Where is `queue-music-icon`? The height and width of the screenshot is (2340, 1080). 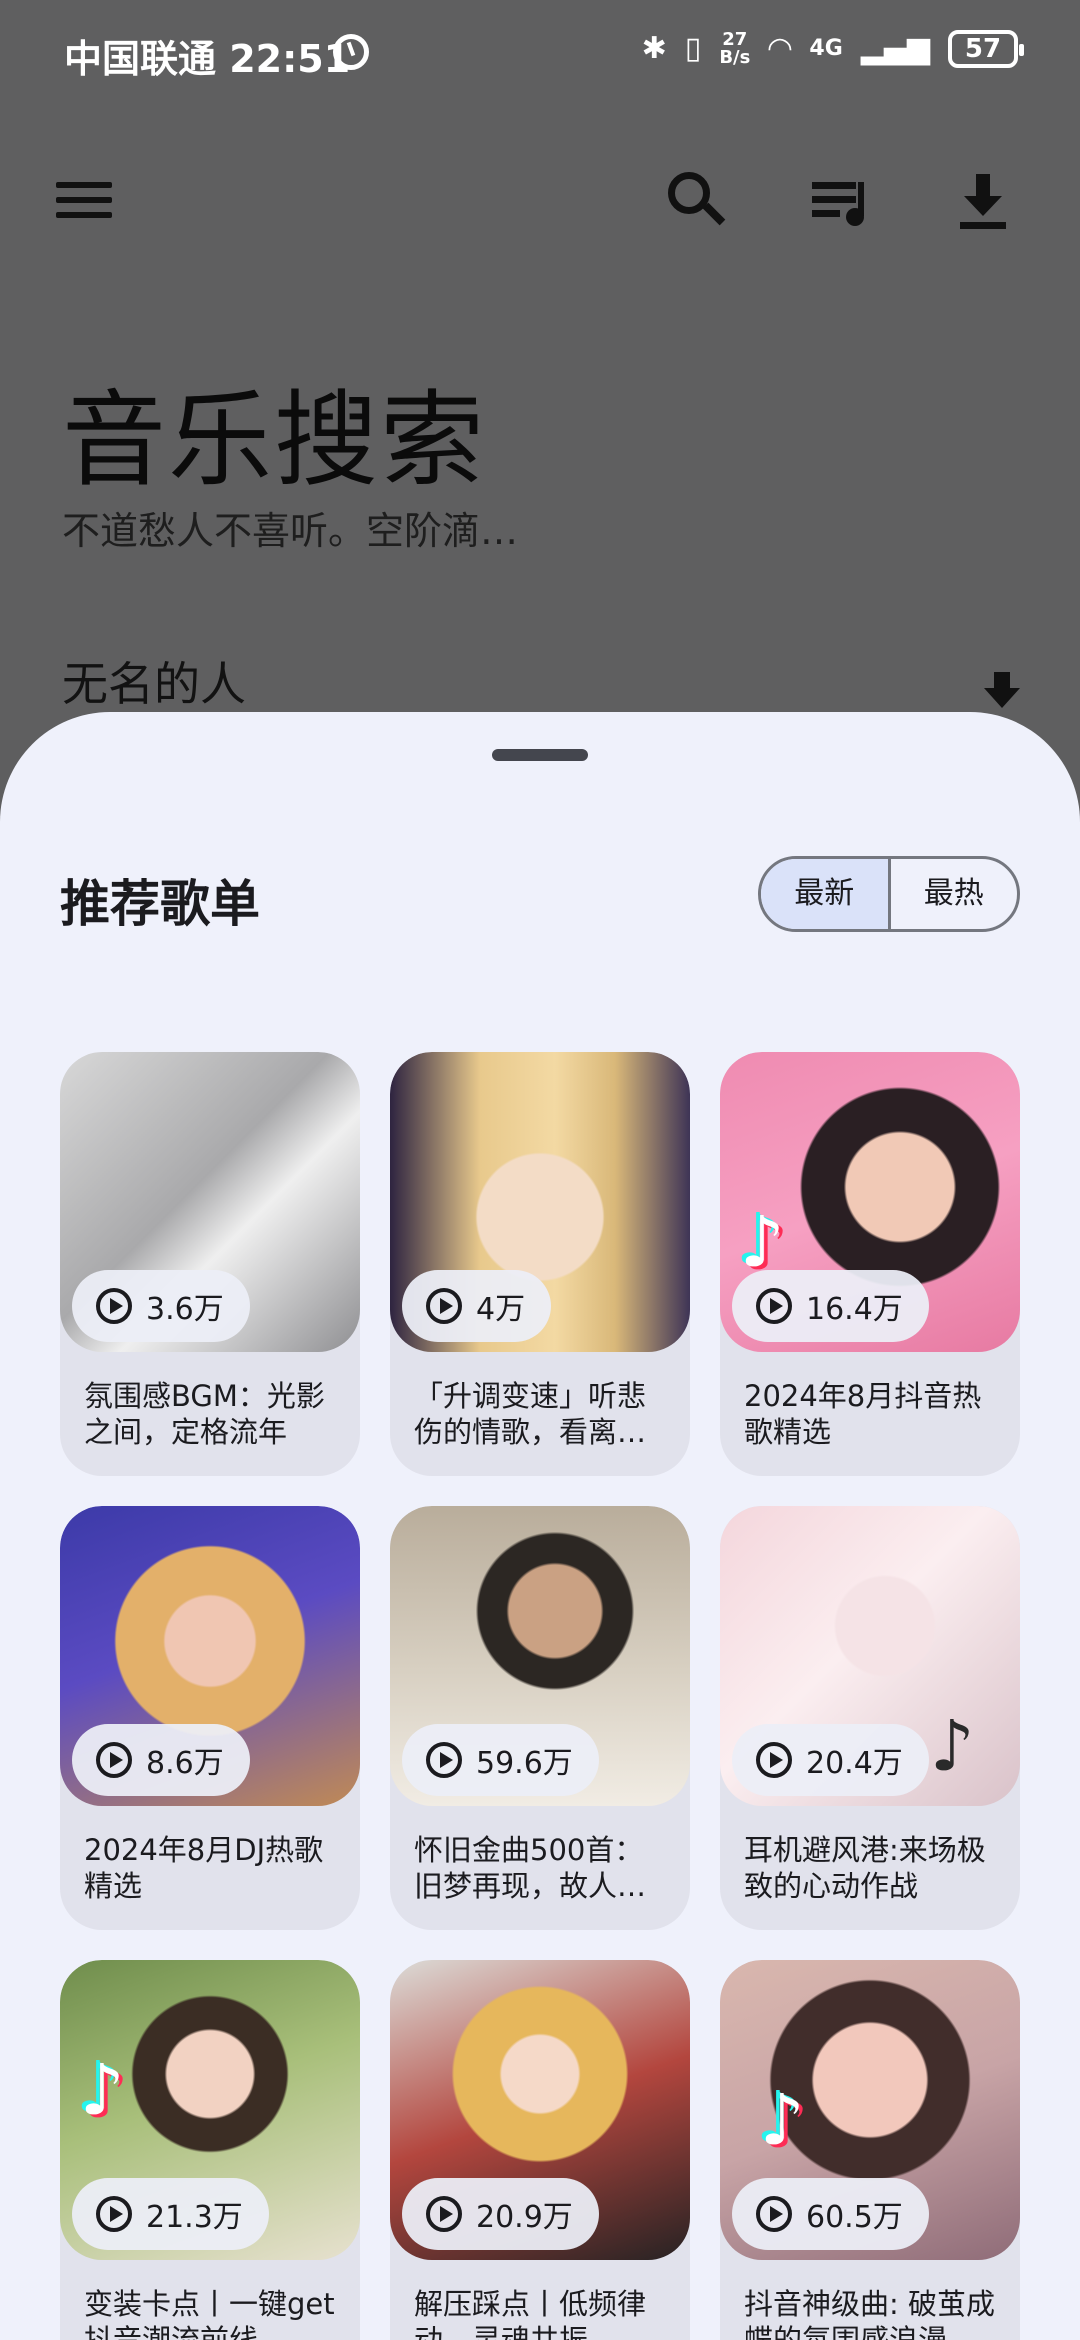
queue-music-icon is located at coordinates (842, 203).